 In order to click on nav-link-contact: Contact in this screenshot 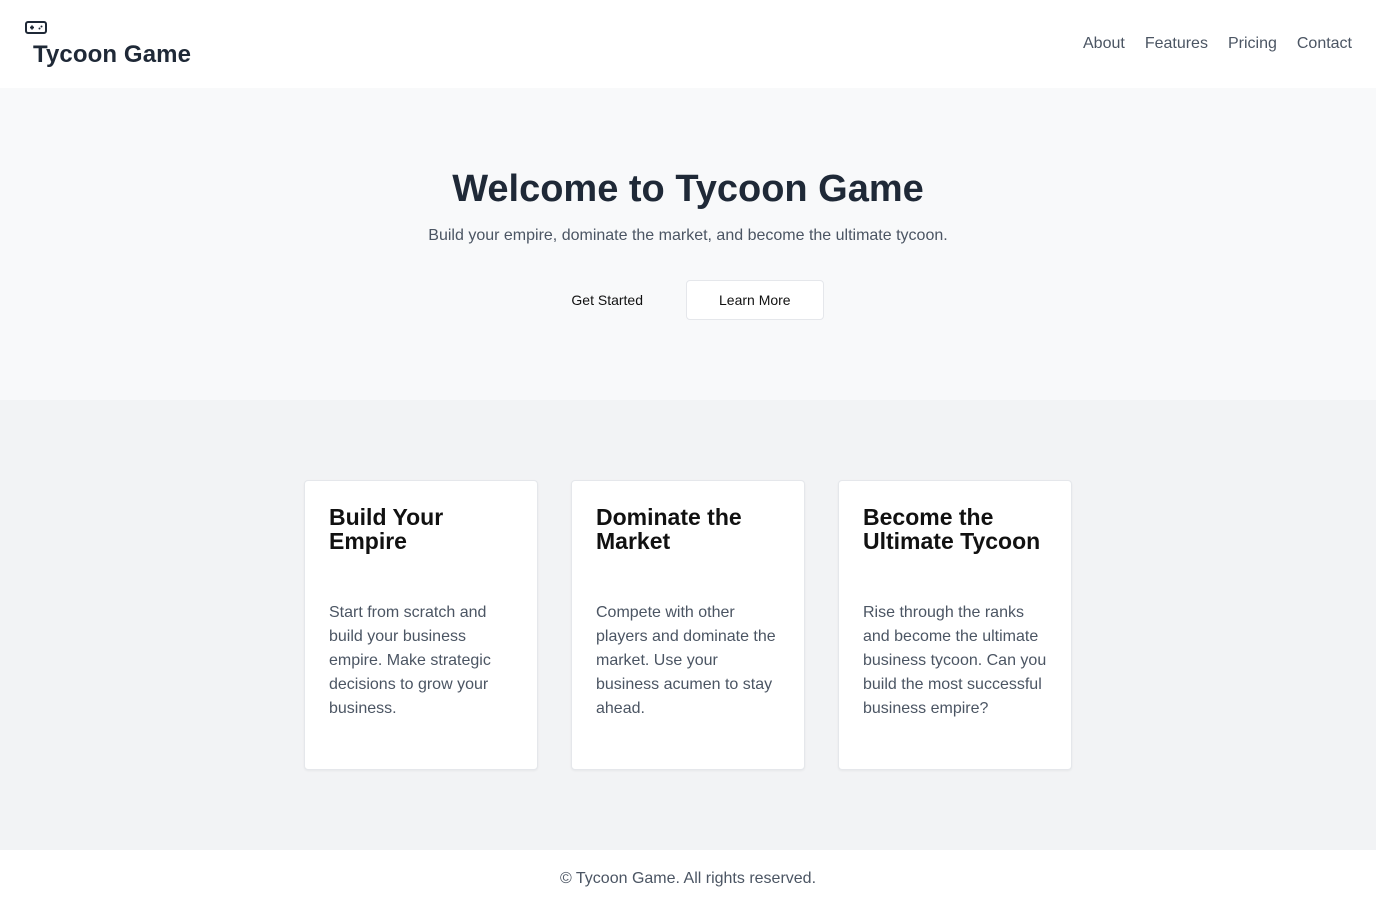, I will do `click(1324, 44)`.